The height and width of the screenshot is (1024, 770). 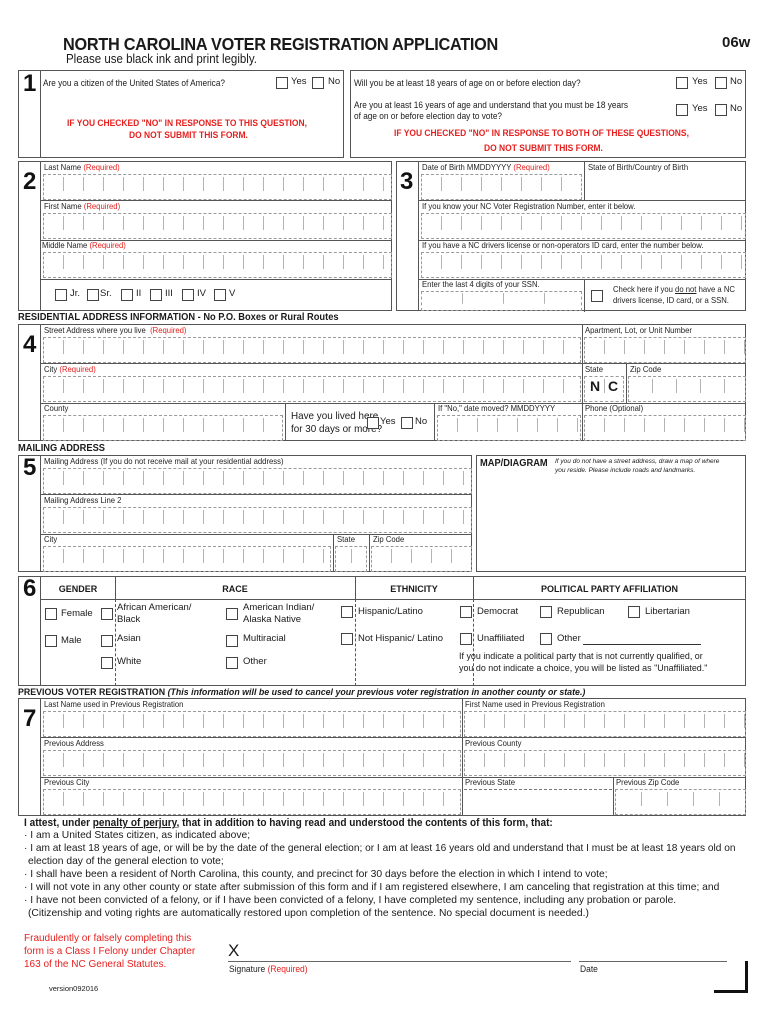 I want to click on ethnicity-hispanic-checkbox, so click(x=347, y=612).